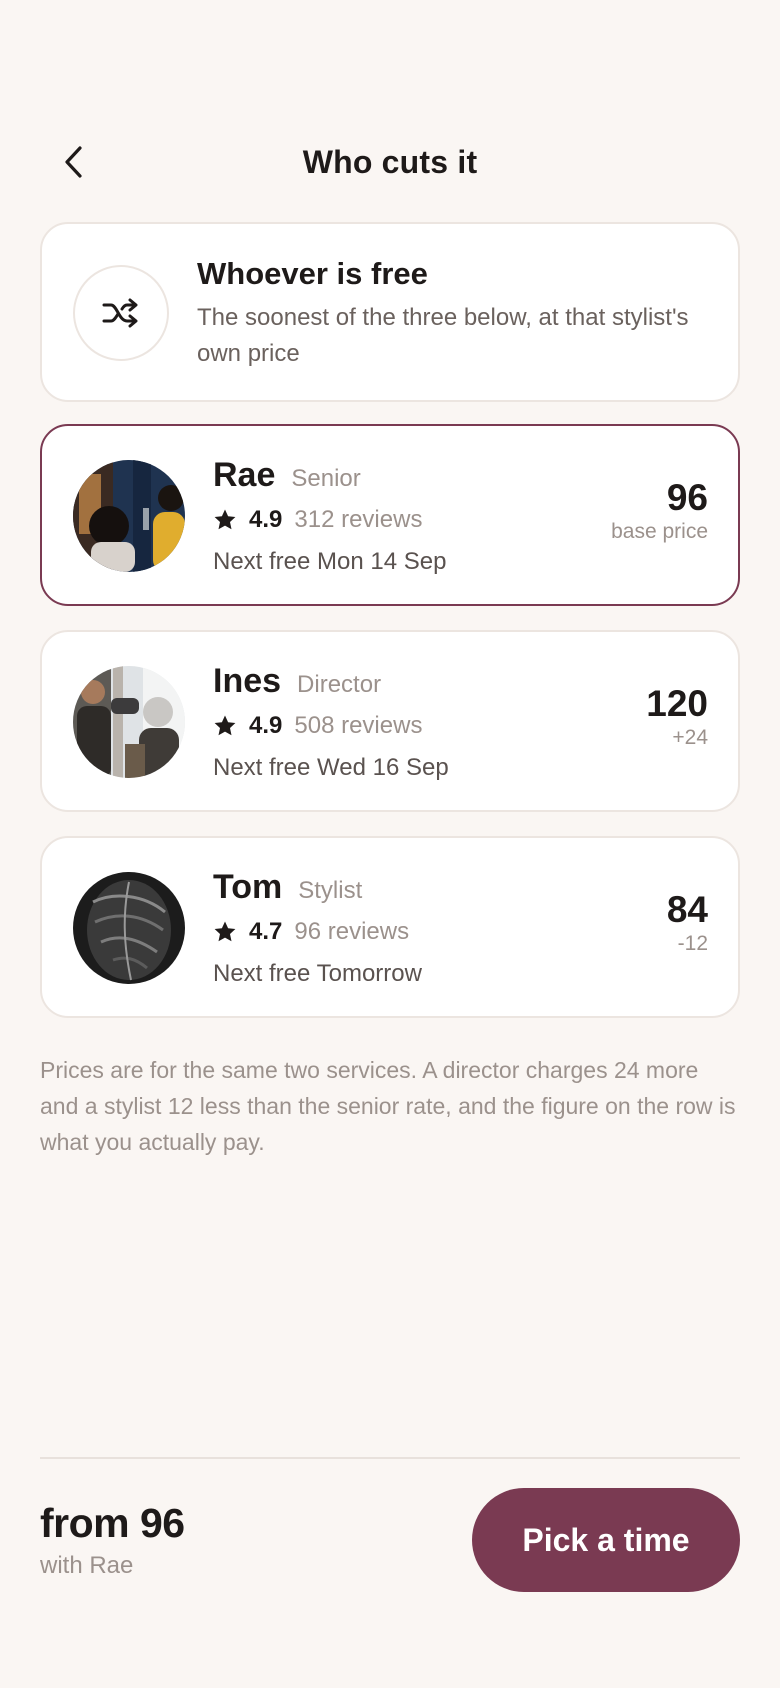  I want to click on stylist-role: Director, so click(339, 684).